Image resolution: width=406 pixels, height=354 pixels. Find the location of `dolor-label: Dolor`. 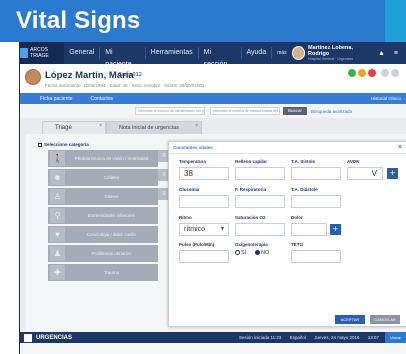

dolor-label: Dolor is located at coordinates (297, 217).